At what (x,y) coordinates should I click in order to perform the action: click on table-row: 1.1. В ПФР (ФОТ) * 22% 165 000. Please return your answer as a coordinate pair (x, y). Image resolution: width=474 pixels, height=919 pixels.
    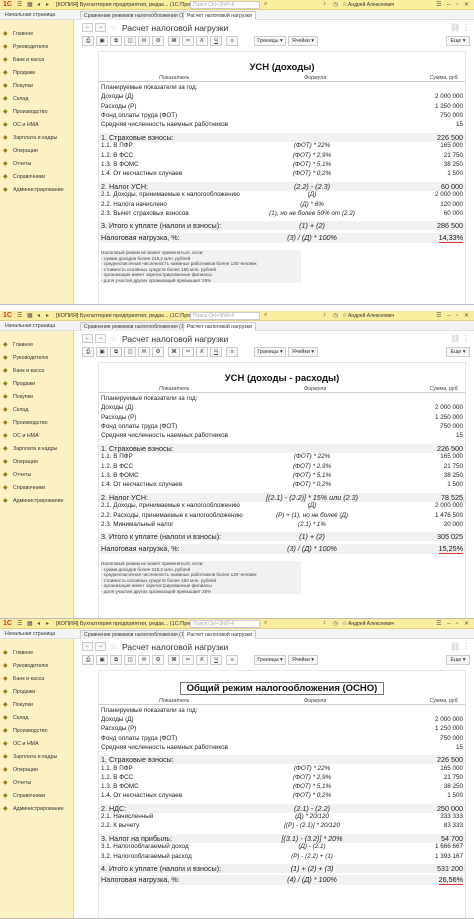
    Looking at the image, I should click on (282, 769).